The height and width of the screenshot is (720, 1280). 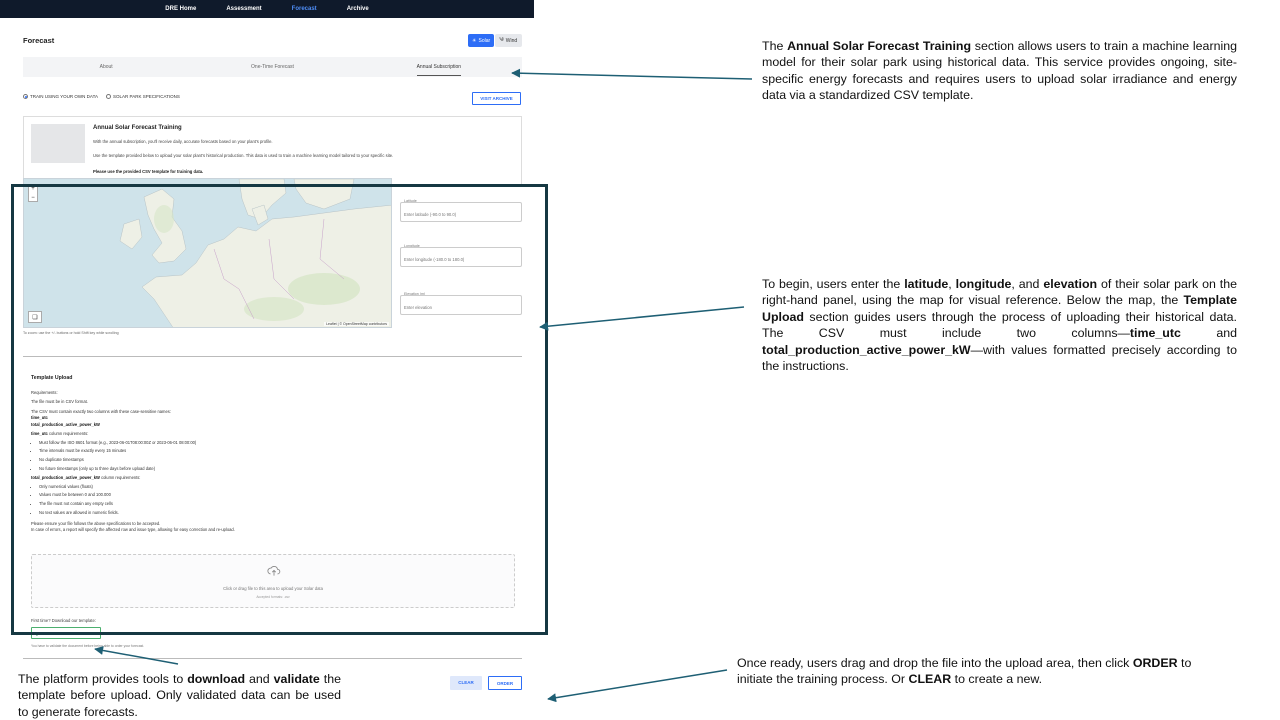 What do you see at coordinates (58, 143) in the screenshot?
I see `info-image-placeholder` at bounding box center [58, 143].